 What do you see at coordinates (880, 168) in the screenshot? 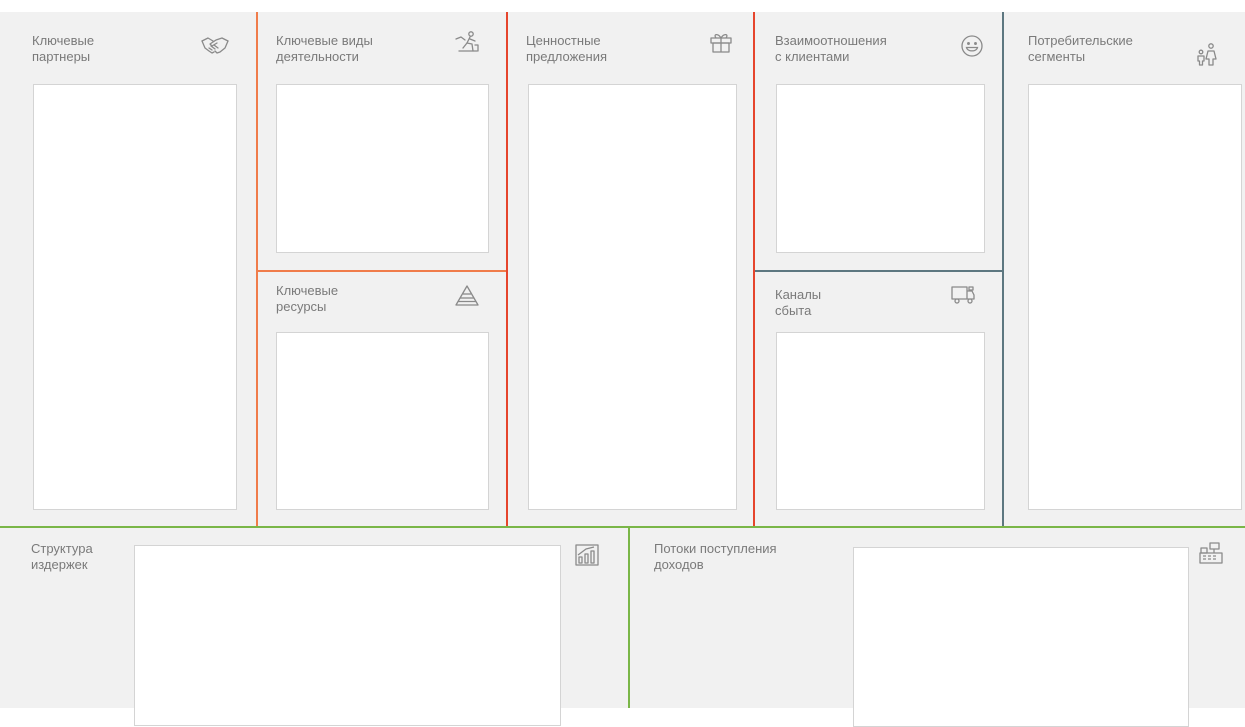
I see `customer-relationships-input` at bounding box center [880, 168].